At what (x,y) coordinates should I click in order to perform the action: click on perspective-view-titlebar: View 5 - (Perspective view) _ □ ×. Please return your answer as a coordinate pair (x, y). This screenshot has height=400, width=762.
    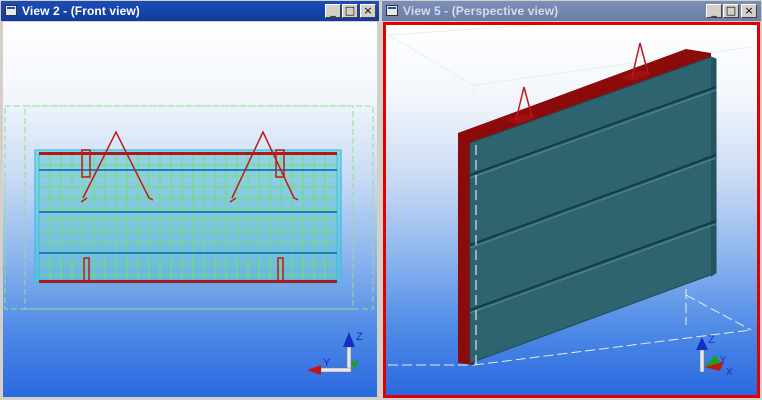
    Looking at the image, I should click on (571, 11).